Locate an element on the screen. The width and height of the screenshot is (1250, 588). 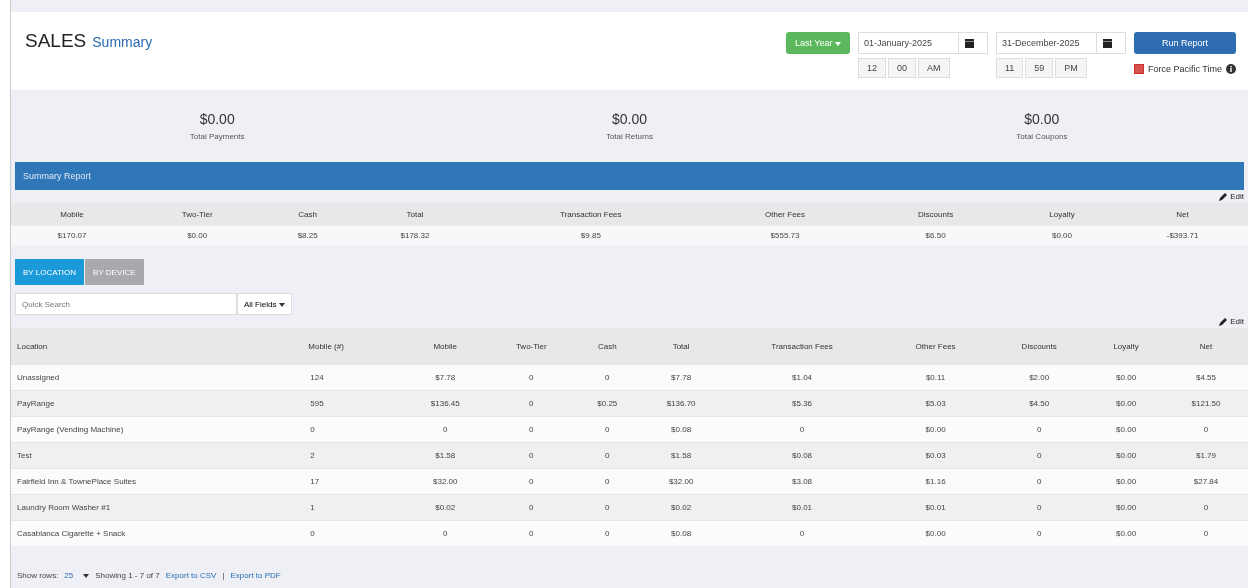
table-cell: $1.79 is located at coordinates (1206, 455).